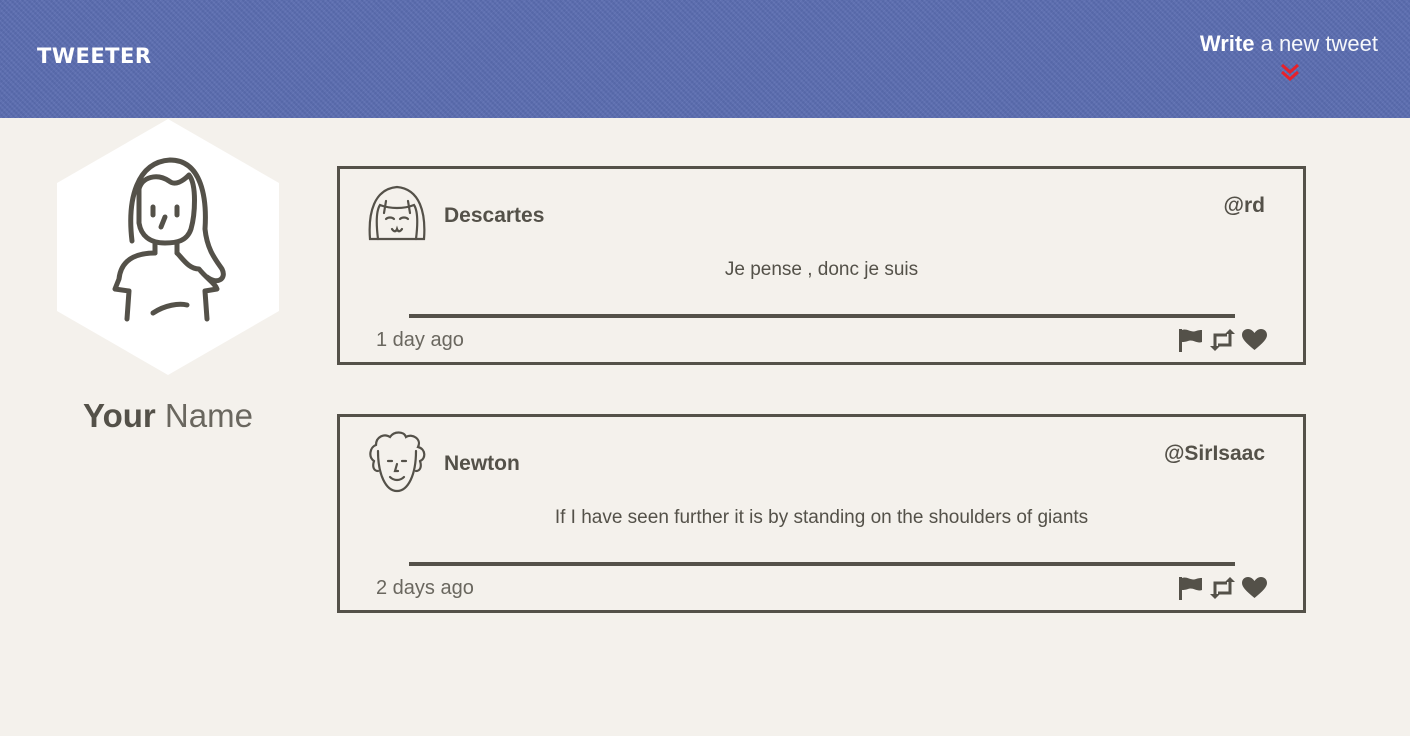  What do you see at coordinates (420, 340) in the screenshot?
I see `tweet-timestamp: 1 day ago` at bounding box center [420, 340].